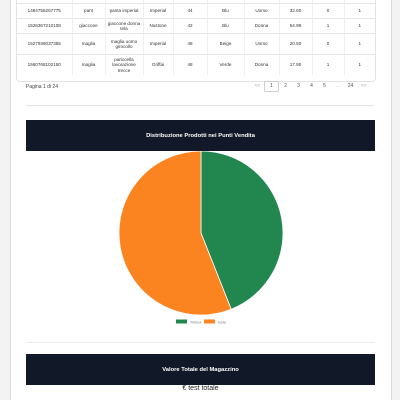 This screenshot has height=400, width=400. What do you see at coordinates (195, 322) in the screenshot?
I see `legend-label-tirrena: Tirrena` at bounding box center [195, 322].